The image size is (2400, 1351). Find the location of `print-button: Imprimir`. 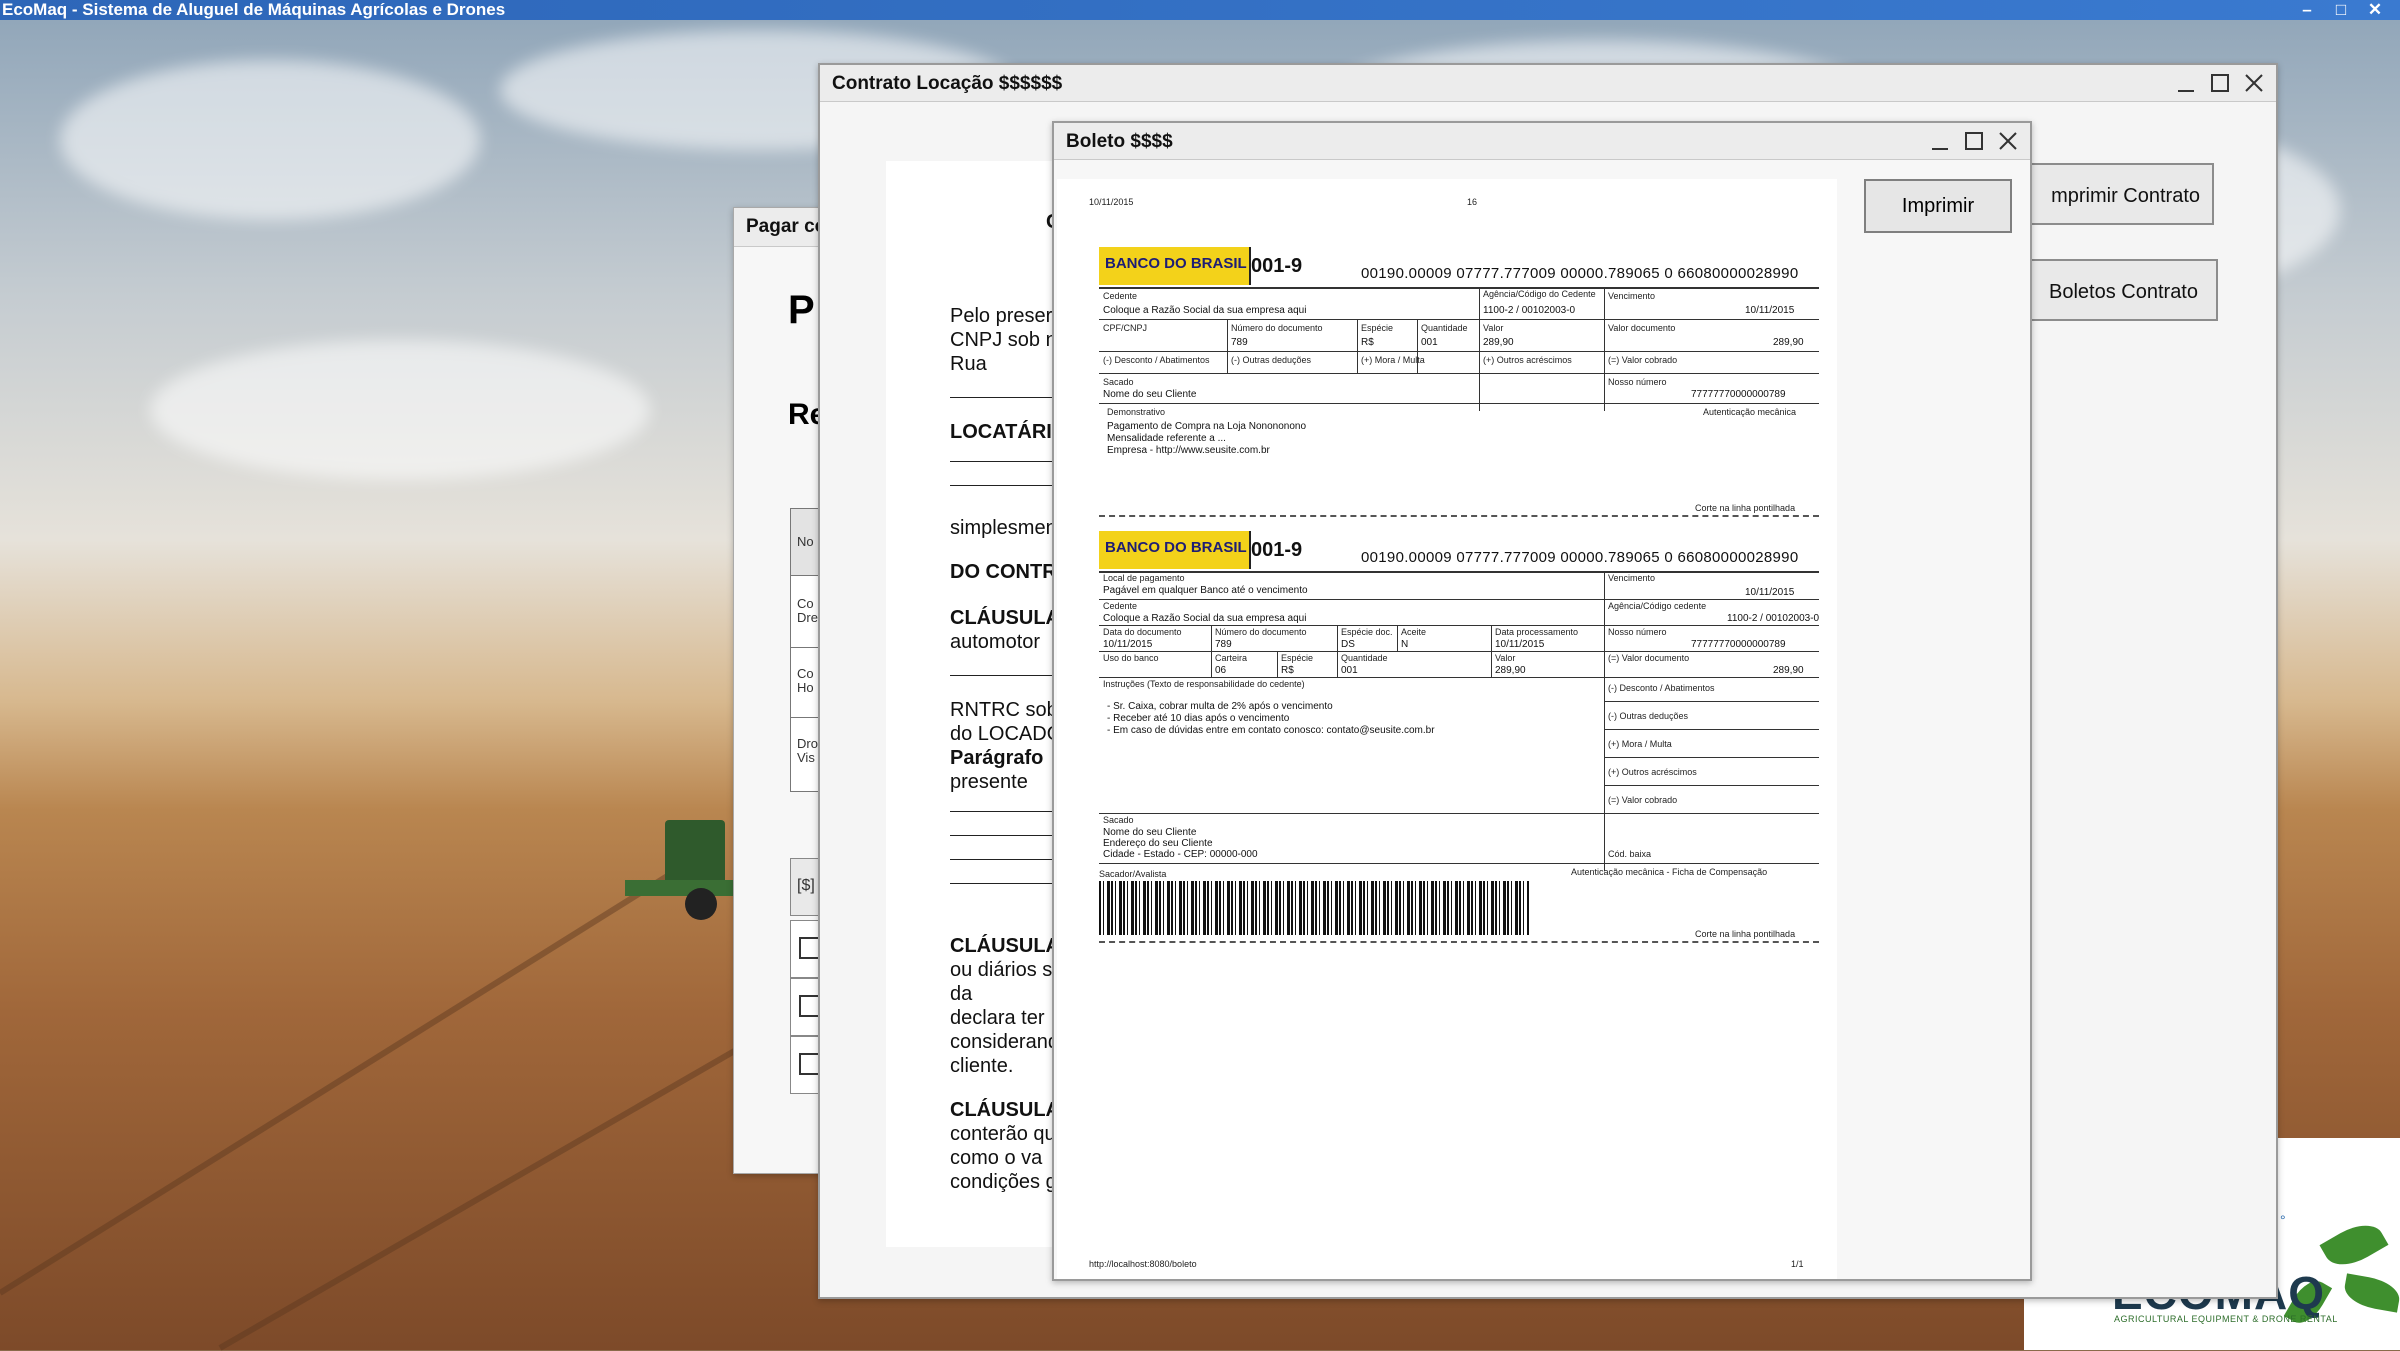

print-button: Imprimir is located at coordinates (1938, 206).